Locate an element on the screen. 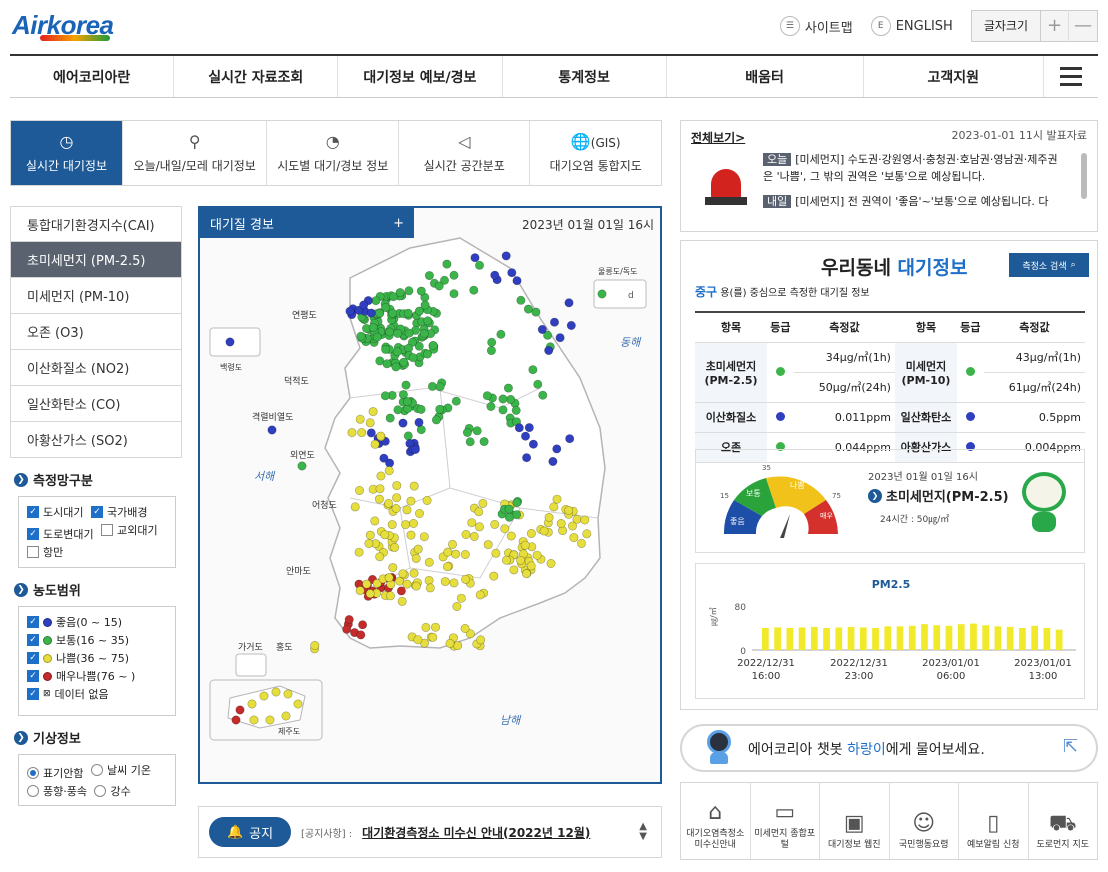 The height and width of the screenshot is (872, 1108). notice-link: 대기환경측정소 미수신 안내(2022년 12월) is located at coordinates (476, 832).